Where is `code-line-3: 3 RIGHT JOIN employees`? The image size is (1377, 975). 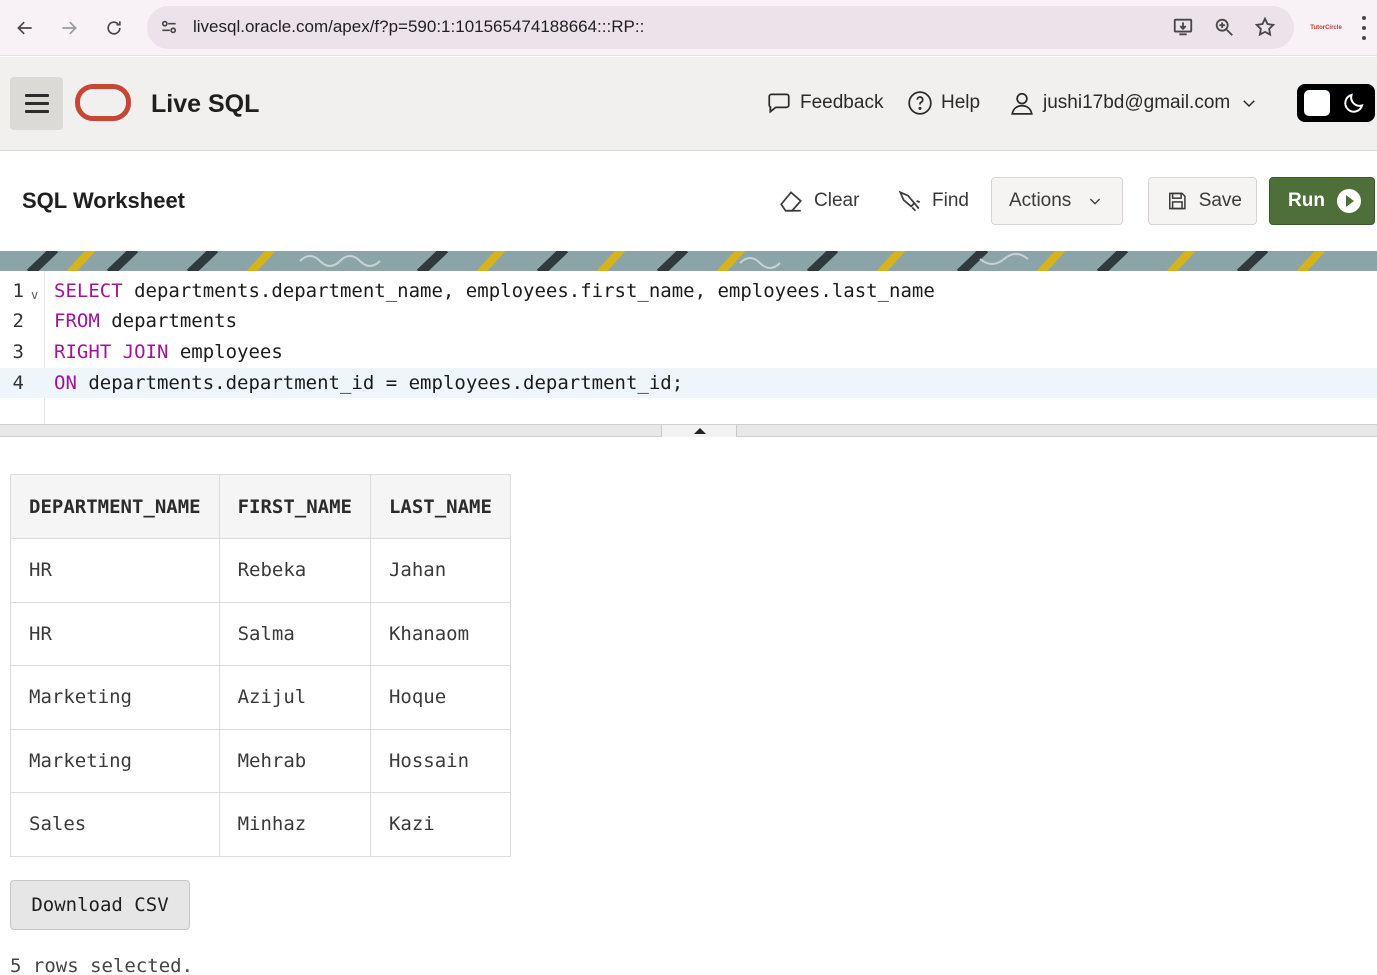
code-line-3: 3 RIGHT JOIN employees is located at coordinates (688, 352).